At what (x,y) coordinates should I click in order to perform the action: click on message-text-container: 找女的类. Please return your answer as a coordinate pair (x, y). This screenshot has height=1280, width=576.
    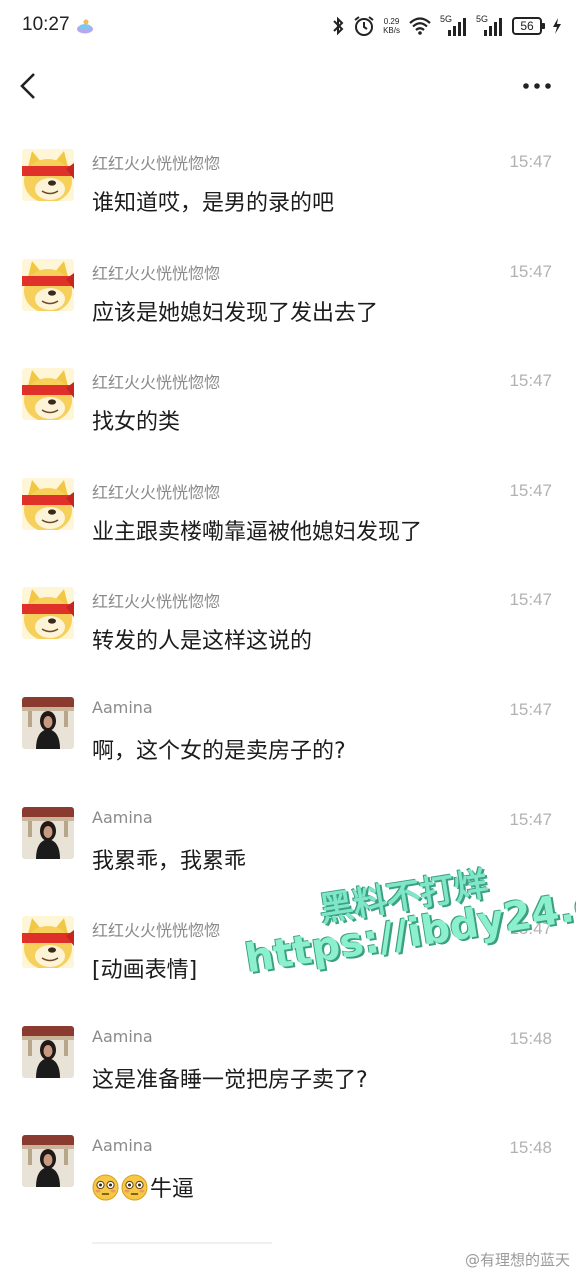
    Looking at the image, I should click on (136, 420).